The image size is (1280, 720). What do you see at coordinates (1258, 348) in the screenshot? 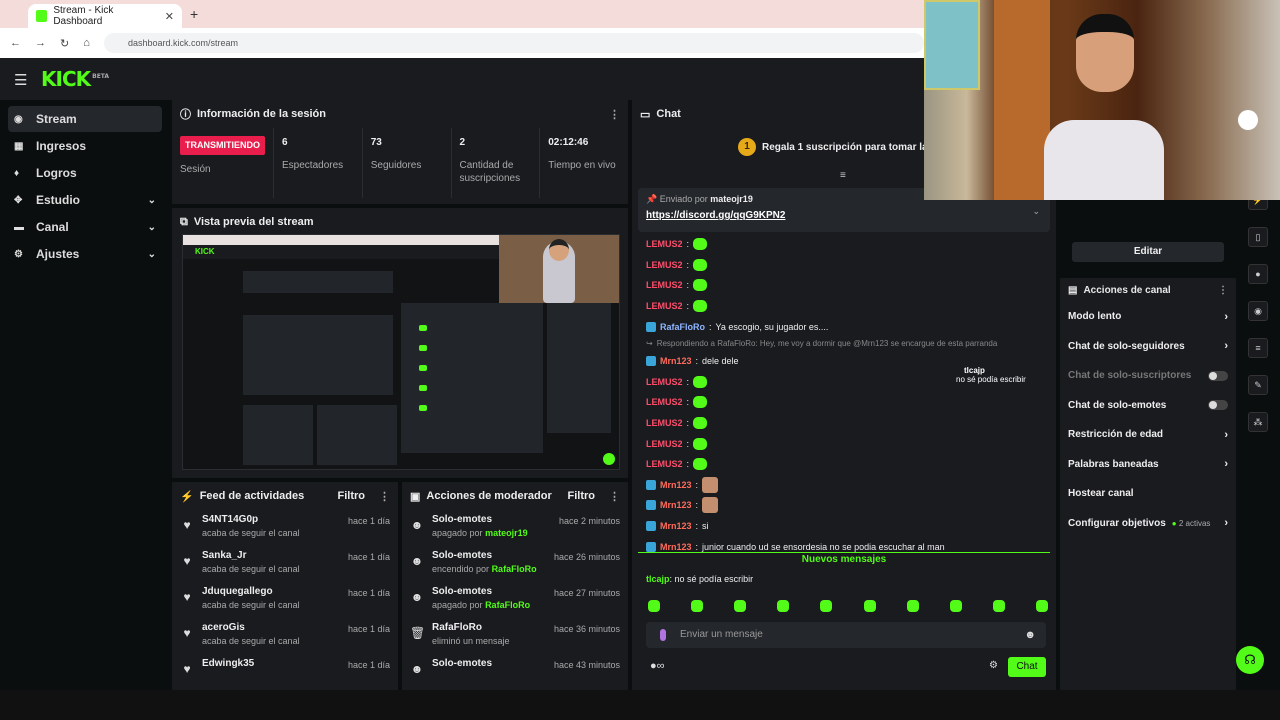
I see `list-icon: ≡` at bounding box center [1258, 348].